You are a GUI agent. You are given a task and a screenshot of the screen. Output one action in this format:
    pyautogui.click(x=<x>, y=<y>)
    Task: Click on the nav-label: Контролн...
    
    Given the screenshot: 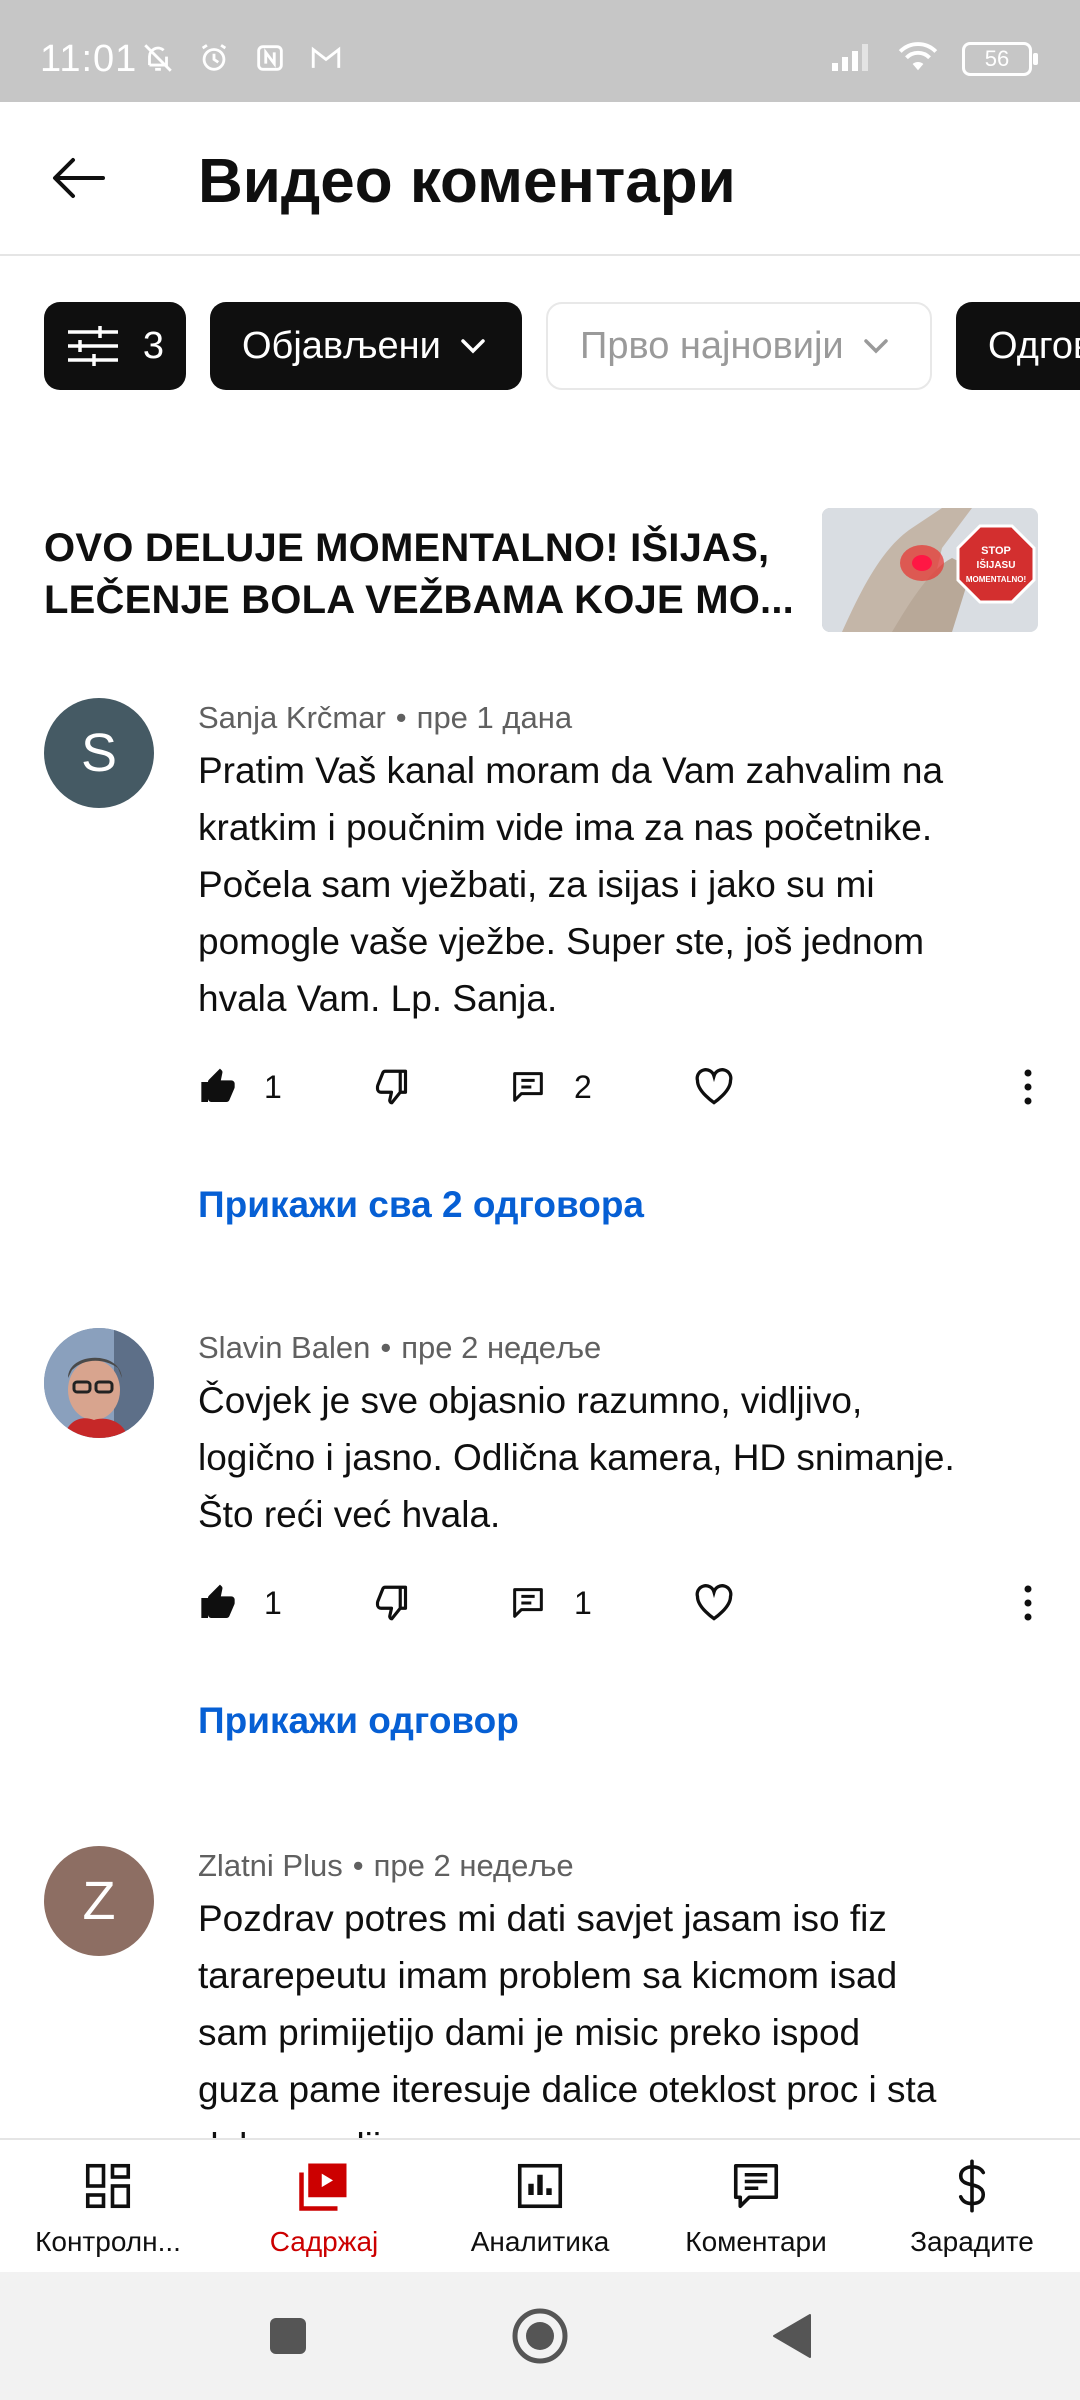 What is the action you would take?
    pyautogui.click(x=108, y=2241)
    